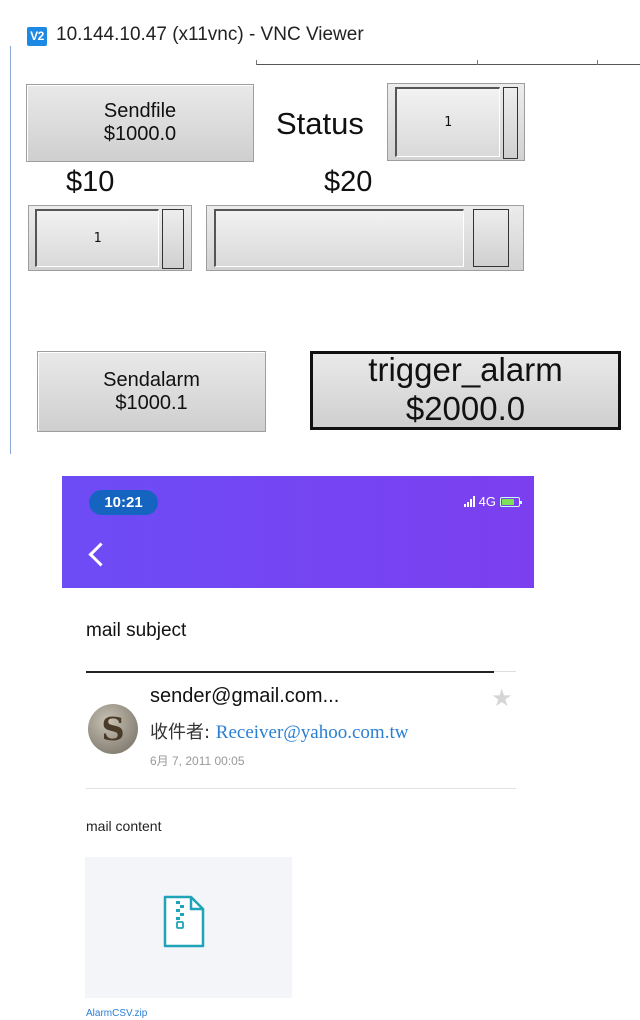 The height and width of the screenshot is (1020, 640). I want to click on window-title: 10.144.10.47 (x11vnc) - VNC Viewer, so click(210, 34).